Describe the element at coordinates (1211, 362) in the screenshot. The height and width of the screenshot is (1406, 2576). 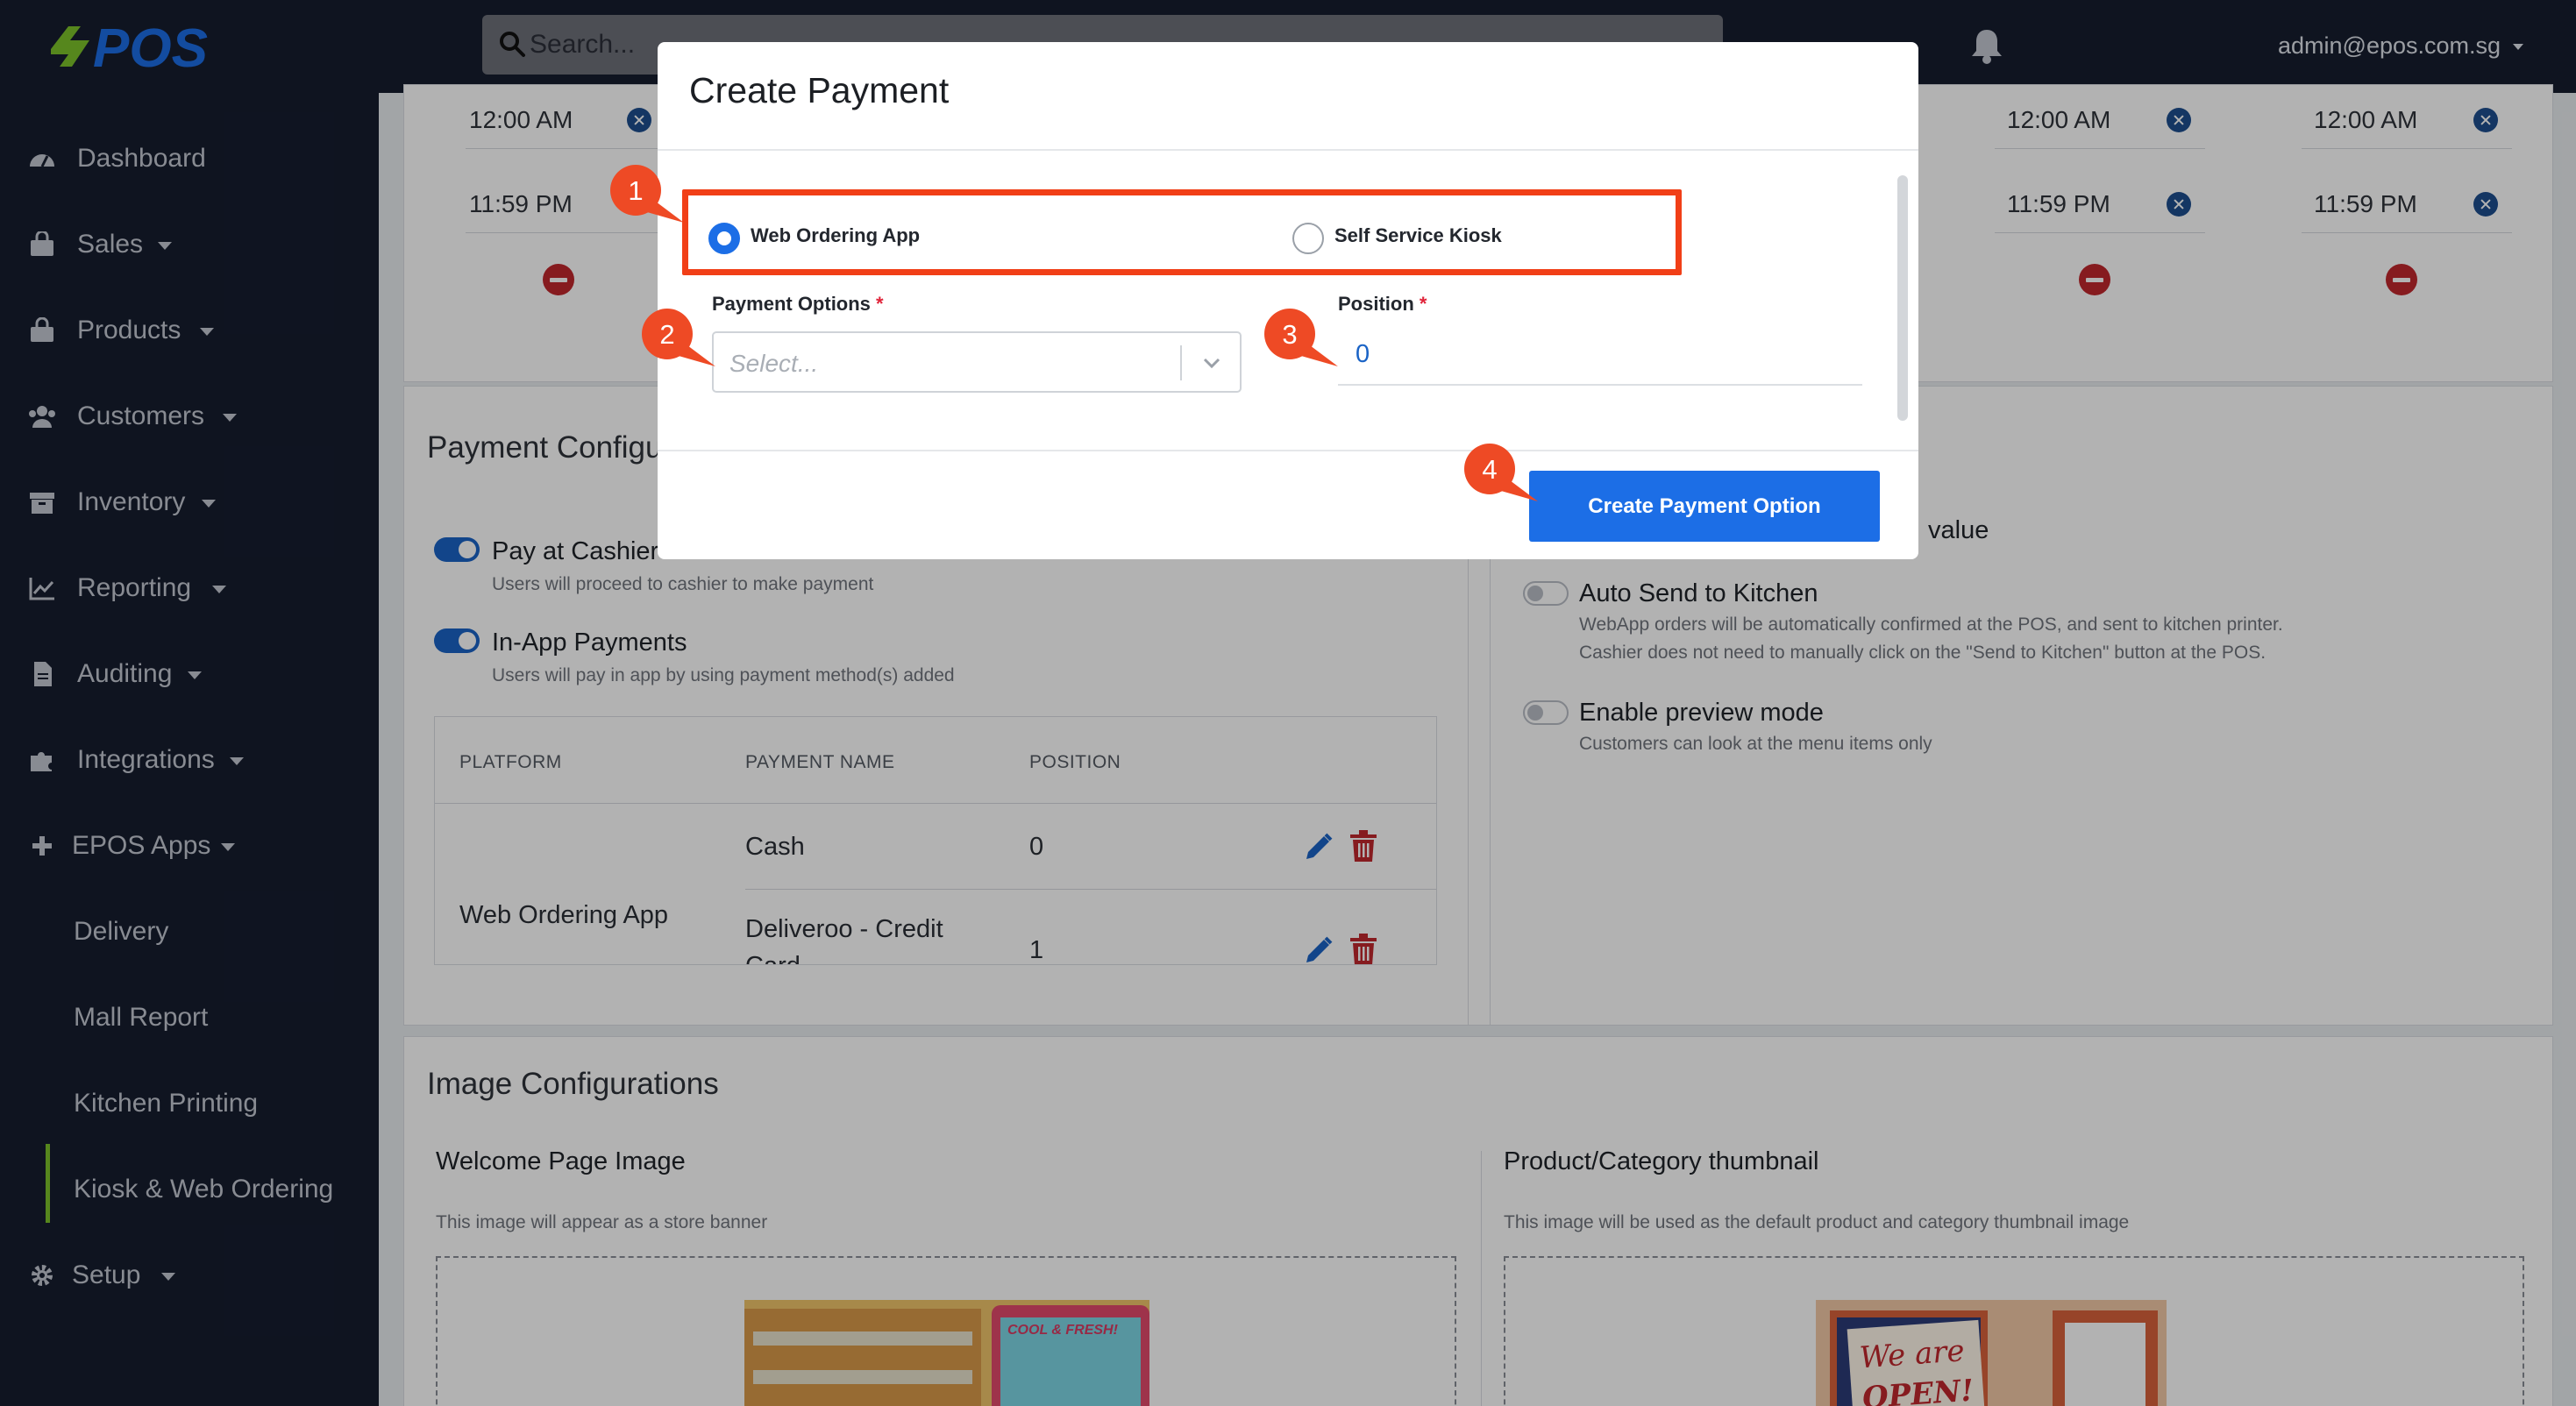
I see `chevron-down-icon` at that location.